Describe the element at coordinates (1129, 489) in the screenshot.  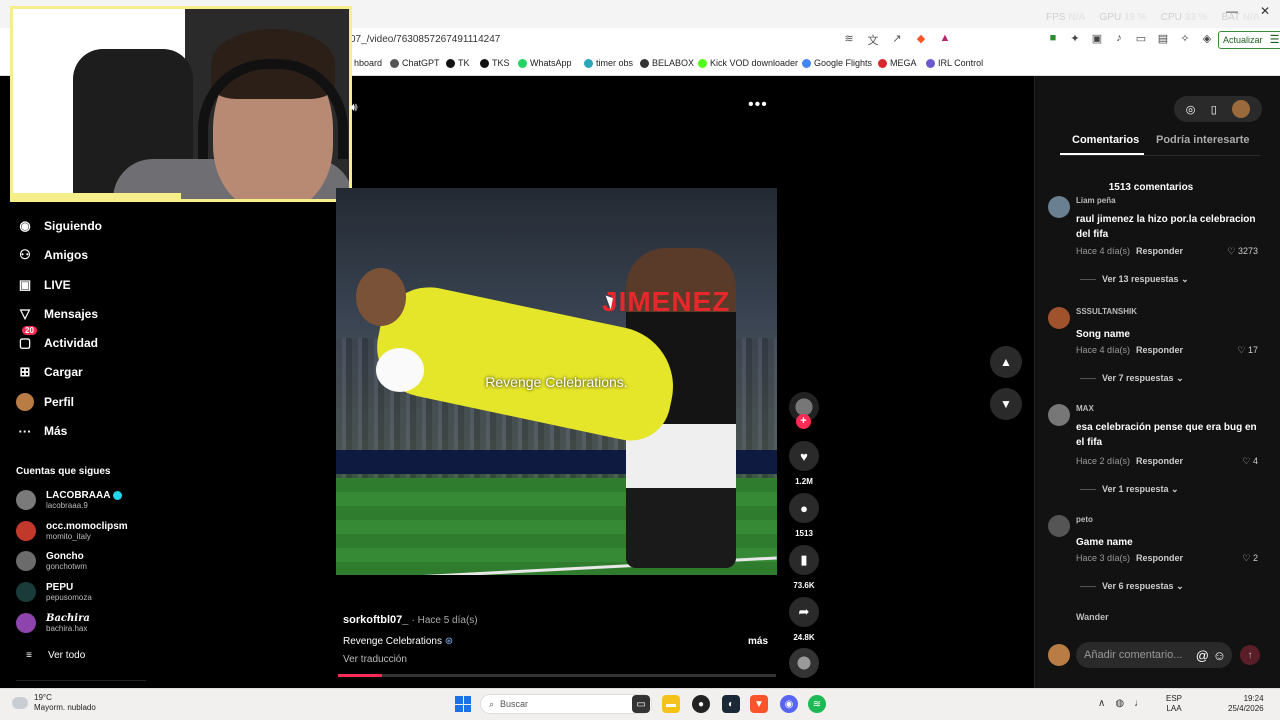
I see `view-replies-button: Ver 1 respuesta ⌄` at that location.